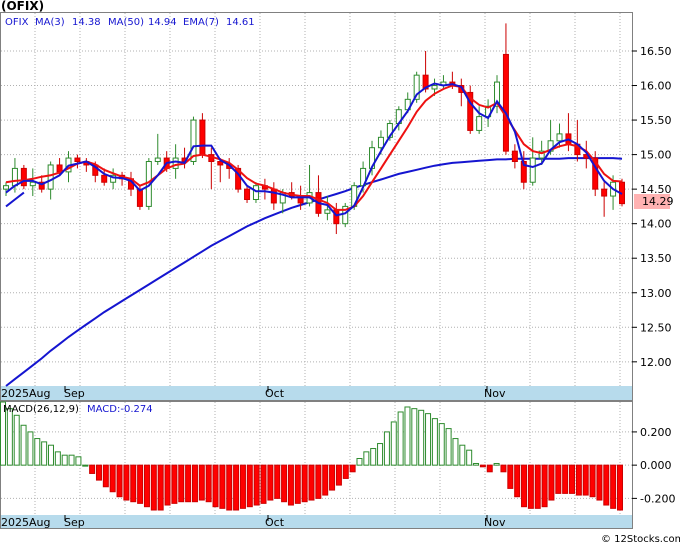  What do you see at coordinates (656, 362) in the screenshot?
I see `price-tick-label: 12.00` at bounding box center [656, 362].